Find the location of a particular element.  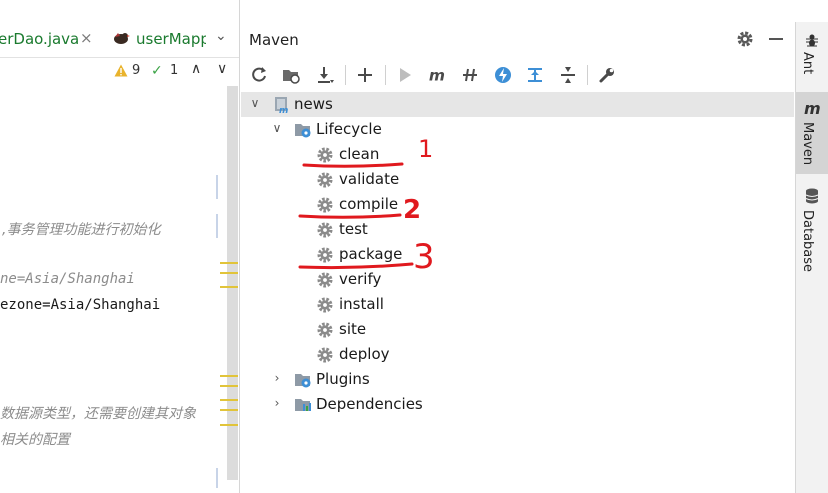

maven-title: Maven is located at coordinates (274, 40).